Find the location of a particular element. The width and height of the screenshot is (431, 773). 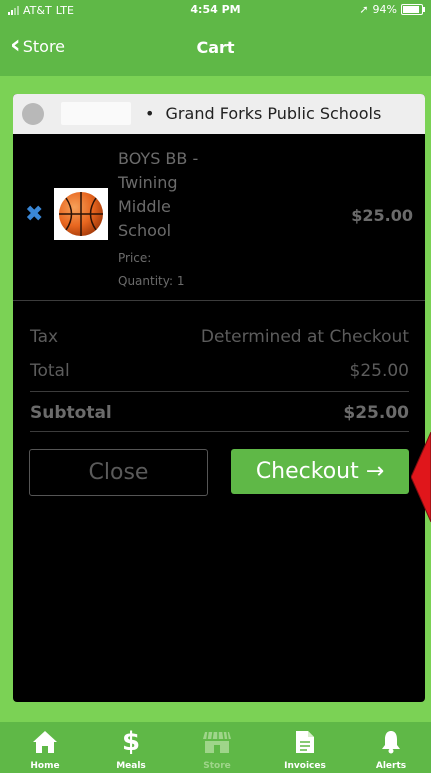

subtotal-row: Subtotal $25.00 is located at coordinates (219, 413).